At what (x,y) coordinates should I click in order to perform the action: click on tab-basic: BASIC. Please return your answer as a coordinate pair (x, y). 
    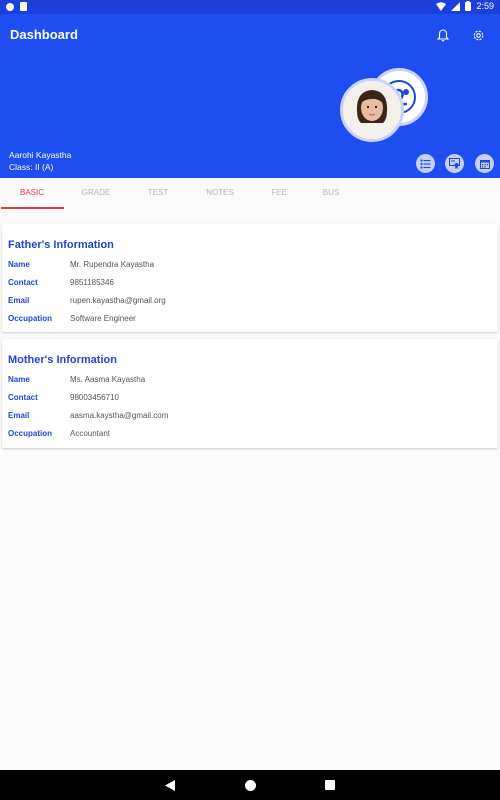
    Looking at the image, I should click on (32, 192).